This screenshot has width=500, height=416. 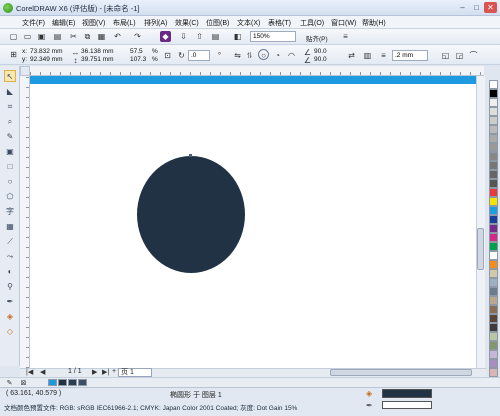 I want to click on redo-icon: ↷, so click(x=137, y=36).